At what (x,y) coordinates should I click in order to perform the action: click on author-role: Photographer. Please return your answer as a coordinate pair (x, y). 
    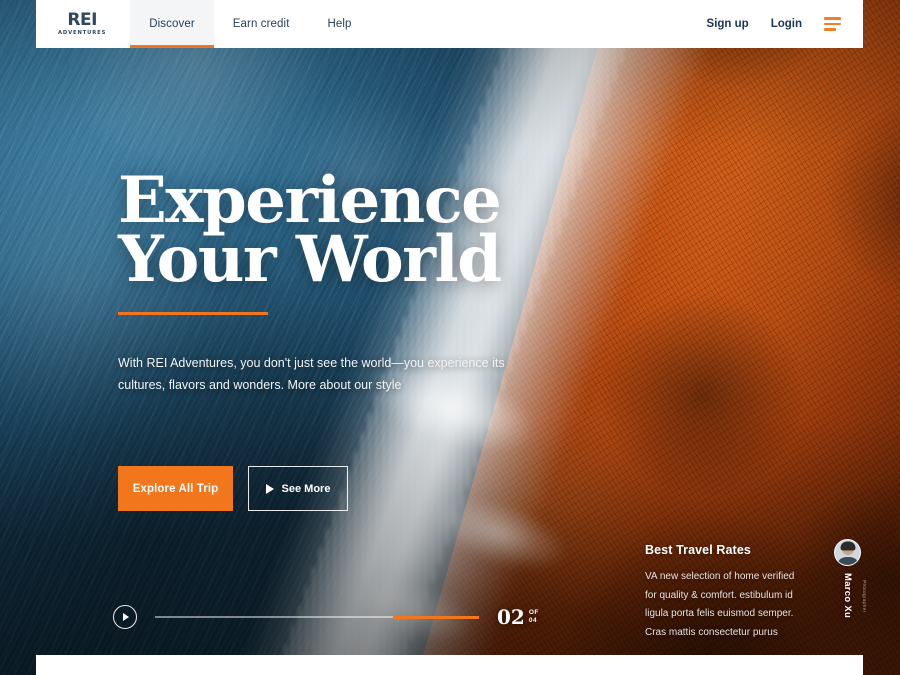
    Looking at the image, I should click on (864, 596).